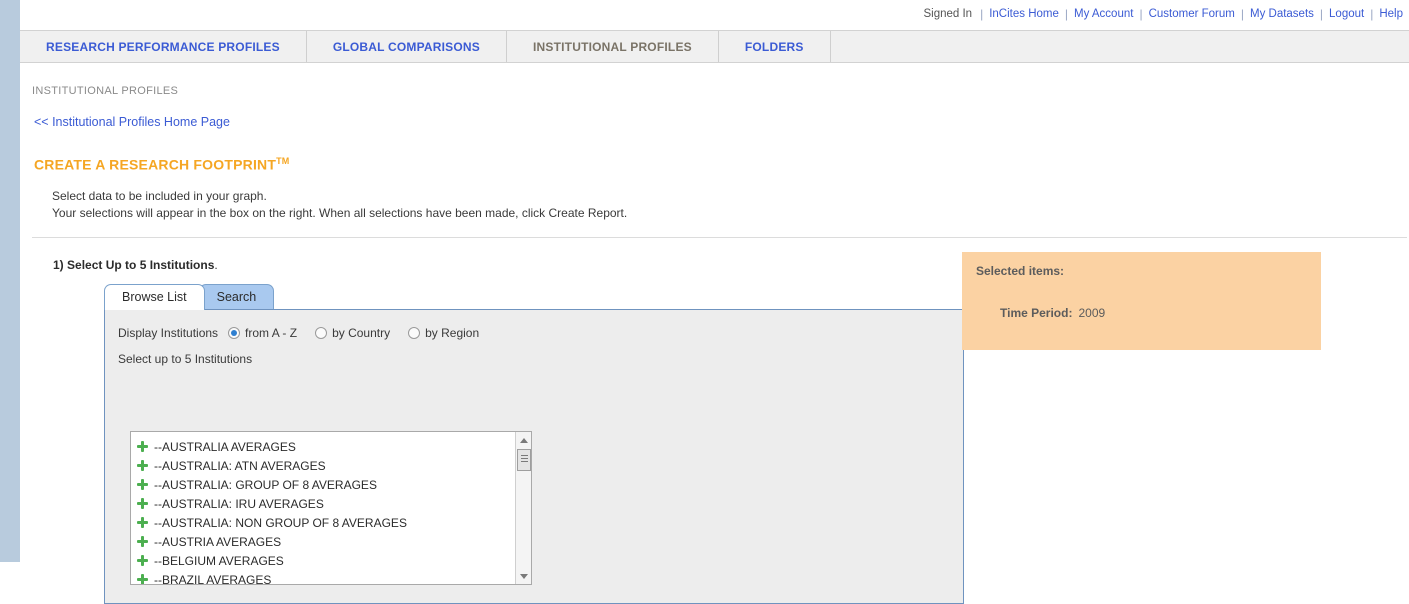  I want to click on page-title: CREATE A RESEARCH FOOTPRINTTM, so click(162, 164).